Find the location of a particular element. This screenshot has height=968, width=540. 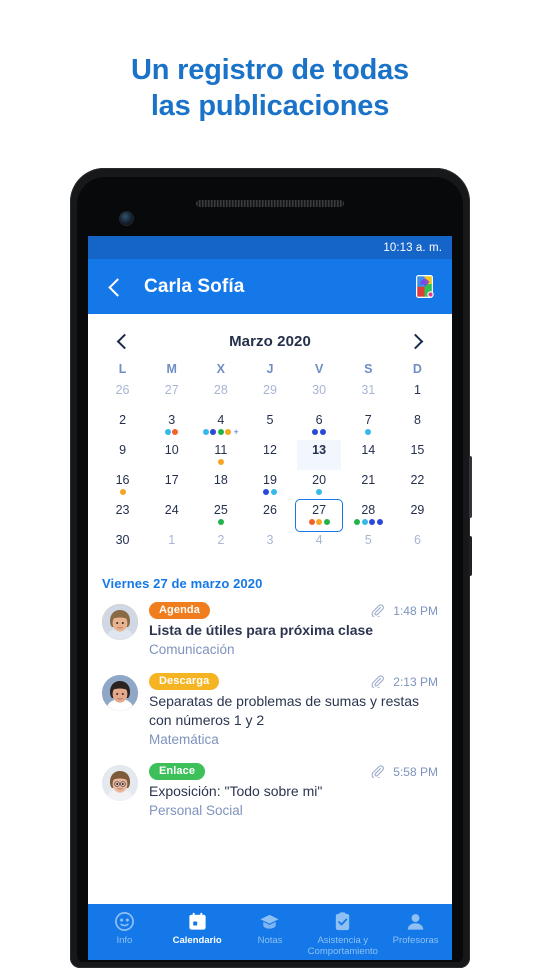

post-subject: Comunicación is located at coordinates (192, 649).